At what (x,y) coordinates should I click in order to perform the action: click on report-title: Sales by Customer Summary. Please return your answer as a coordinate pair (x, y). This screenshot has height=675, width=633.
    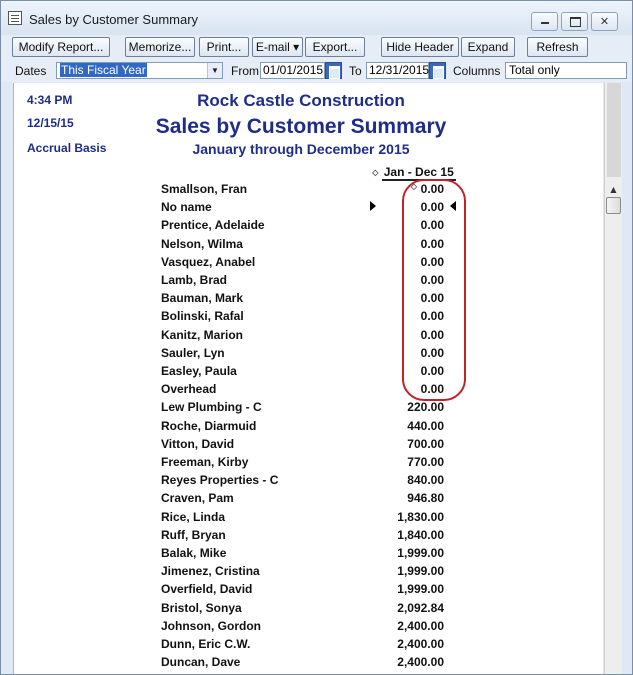
    Looking at the image, I should click on (301, 126).